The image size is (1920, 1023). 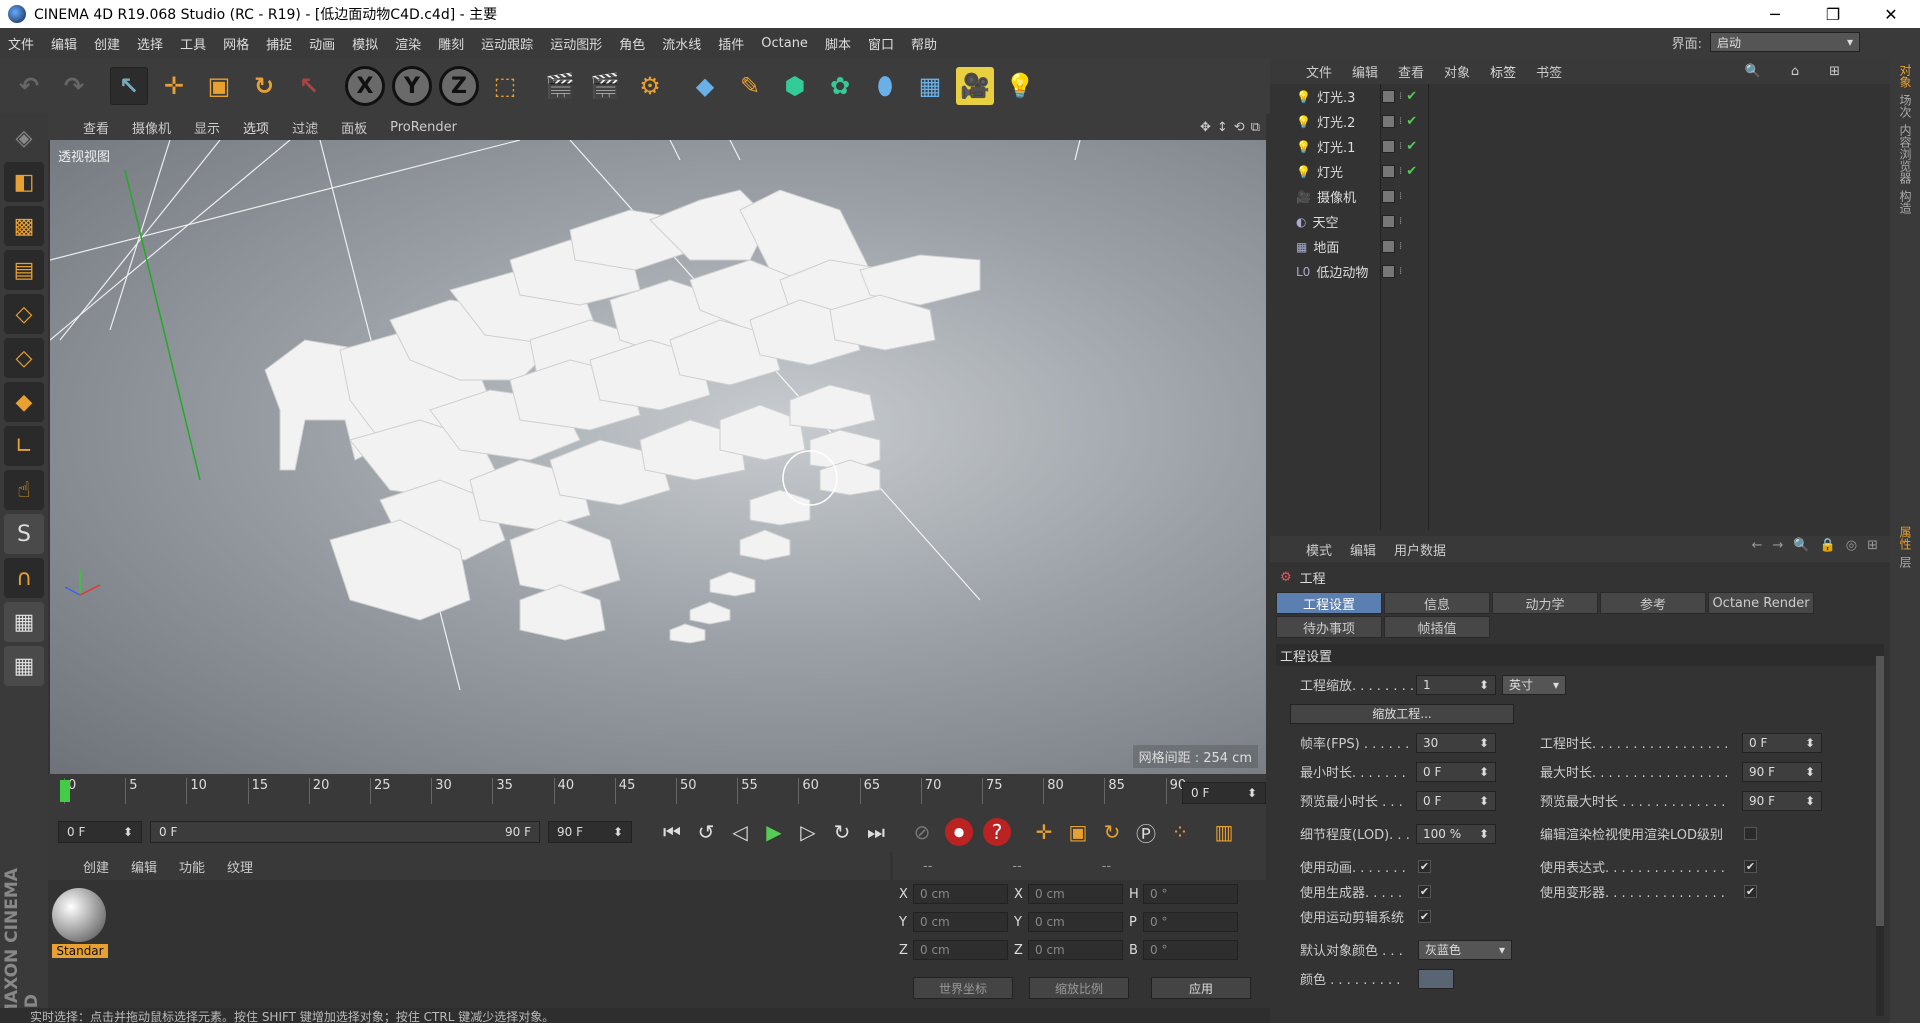 I want to click on axis-mode-icon: ∟, so click(x=24, y=446).